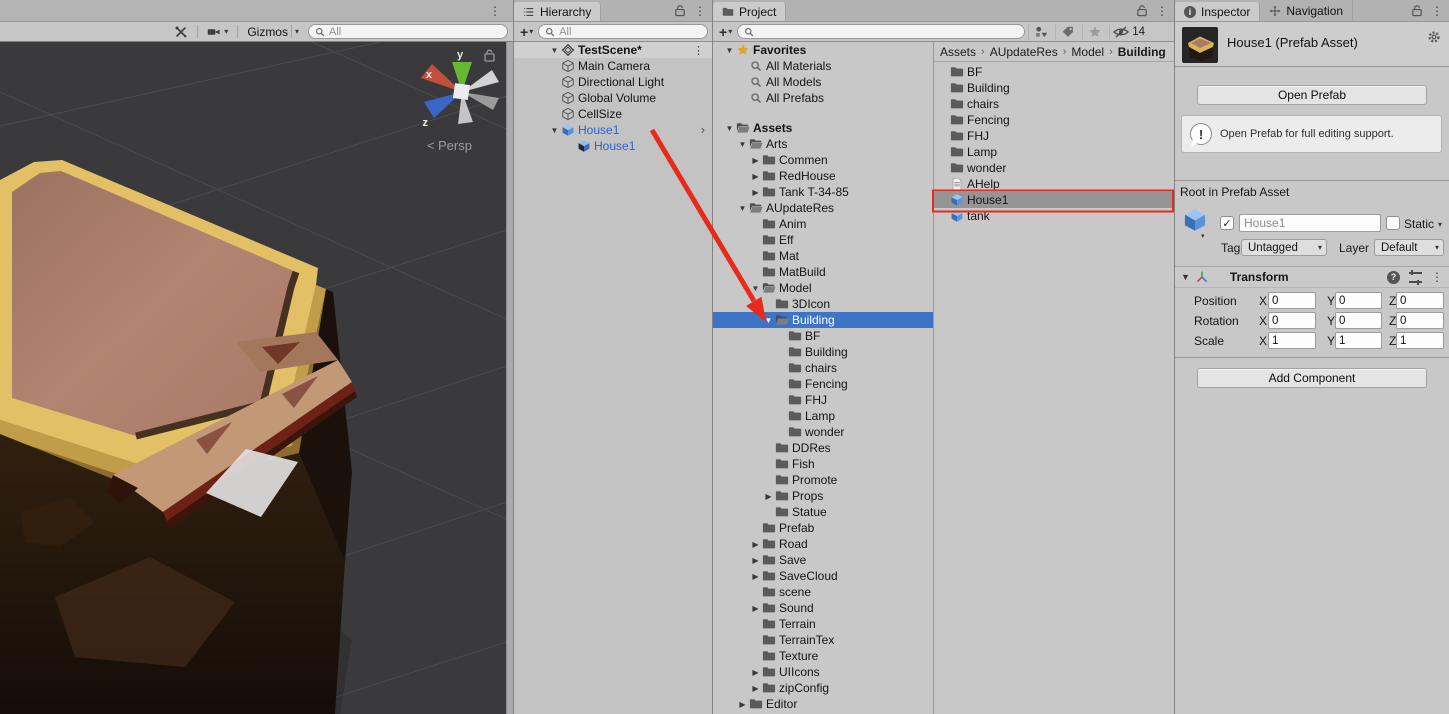  What do you see at coordinates (823, 272) in the screenshot?
I see `project-tree-row: MatBuild` at bounding box center [823, 272].